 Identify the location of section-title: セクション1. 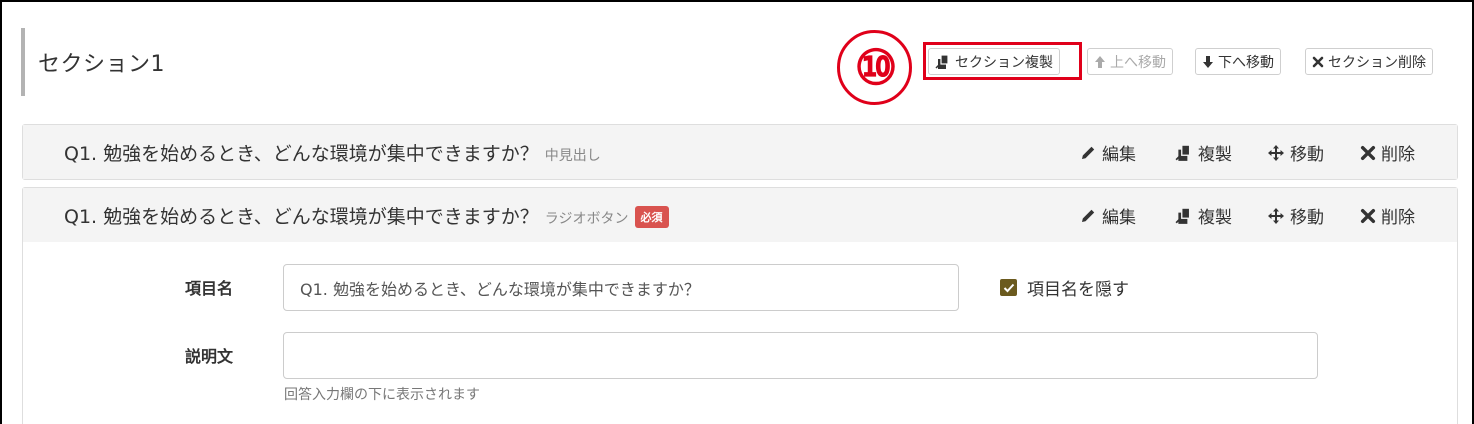
(101, 64).